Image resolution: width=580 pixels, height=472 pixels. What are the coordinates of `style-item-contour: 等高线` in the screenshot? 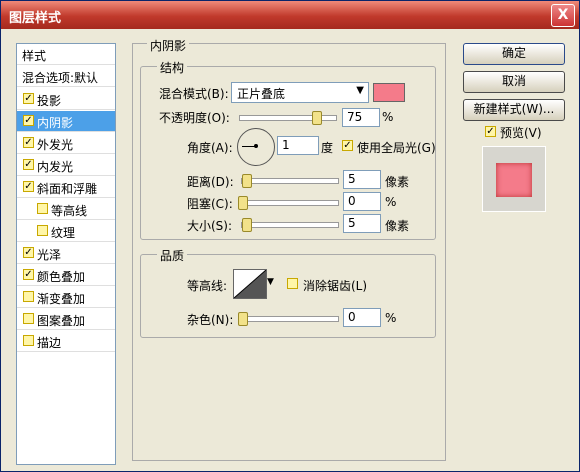 It's located at (66, 209).